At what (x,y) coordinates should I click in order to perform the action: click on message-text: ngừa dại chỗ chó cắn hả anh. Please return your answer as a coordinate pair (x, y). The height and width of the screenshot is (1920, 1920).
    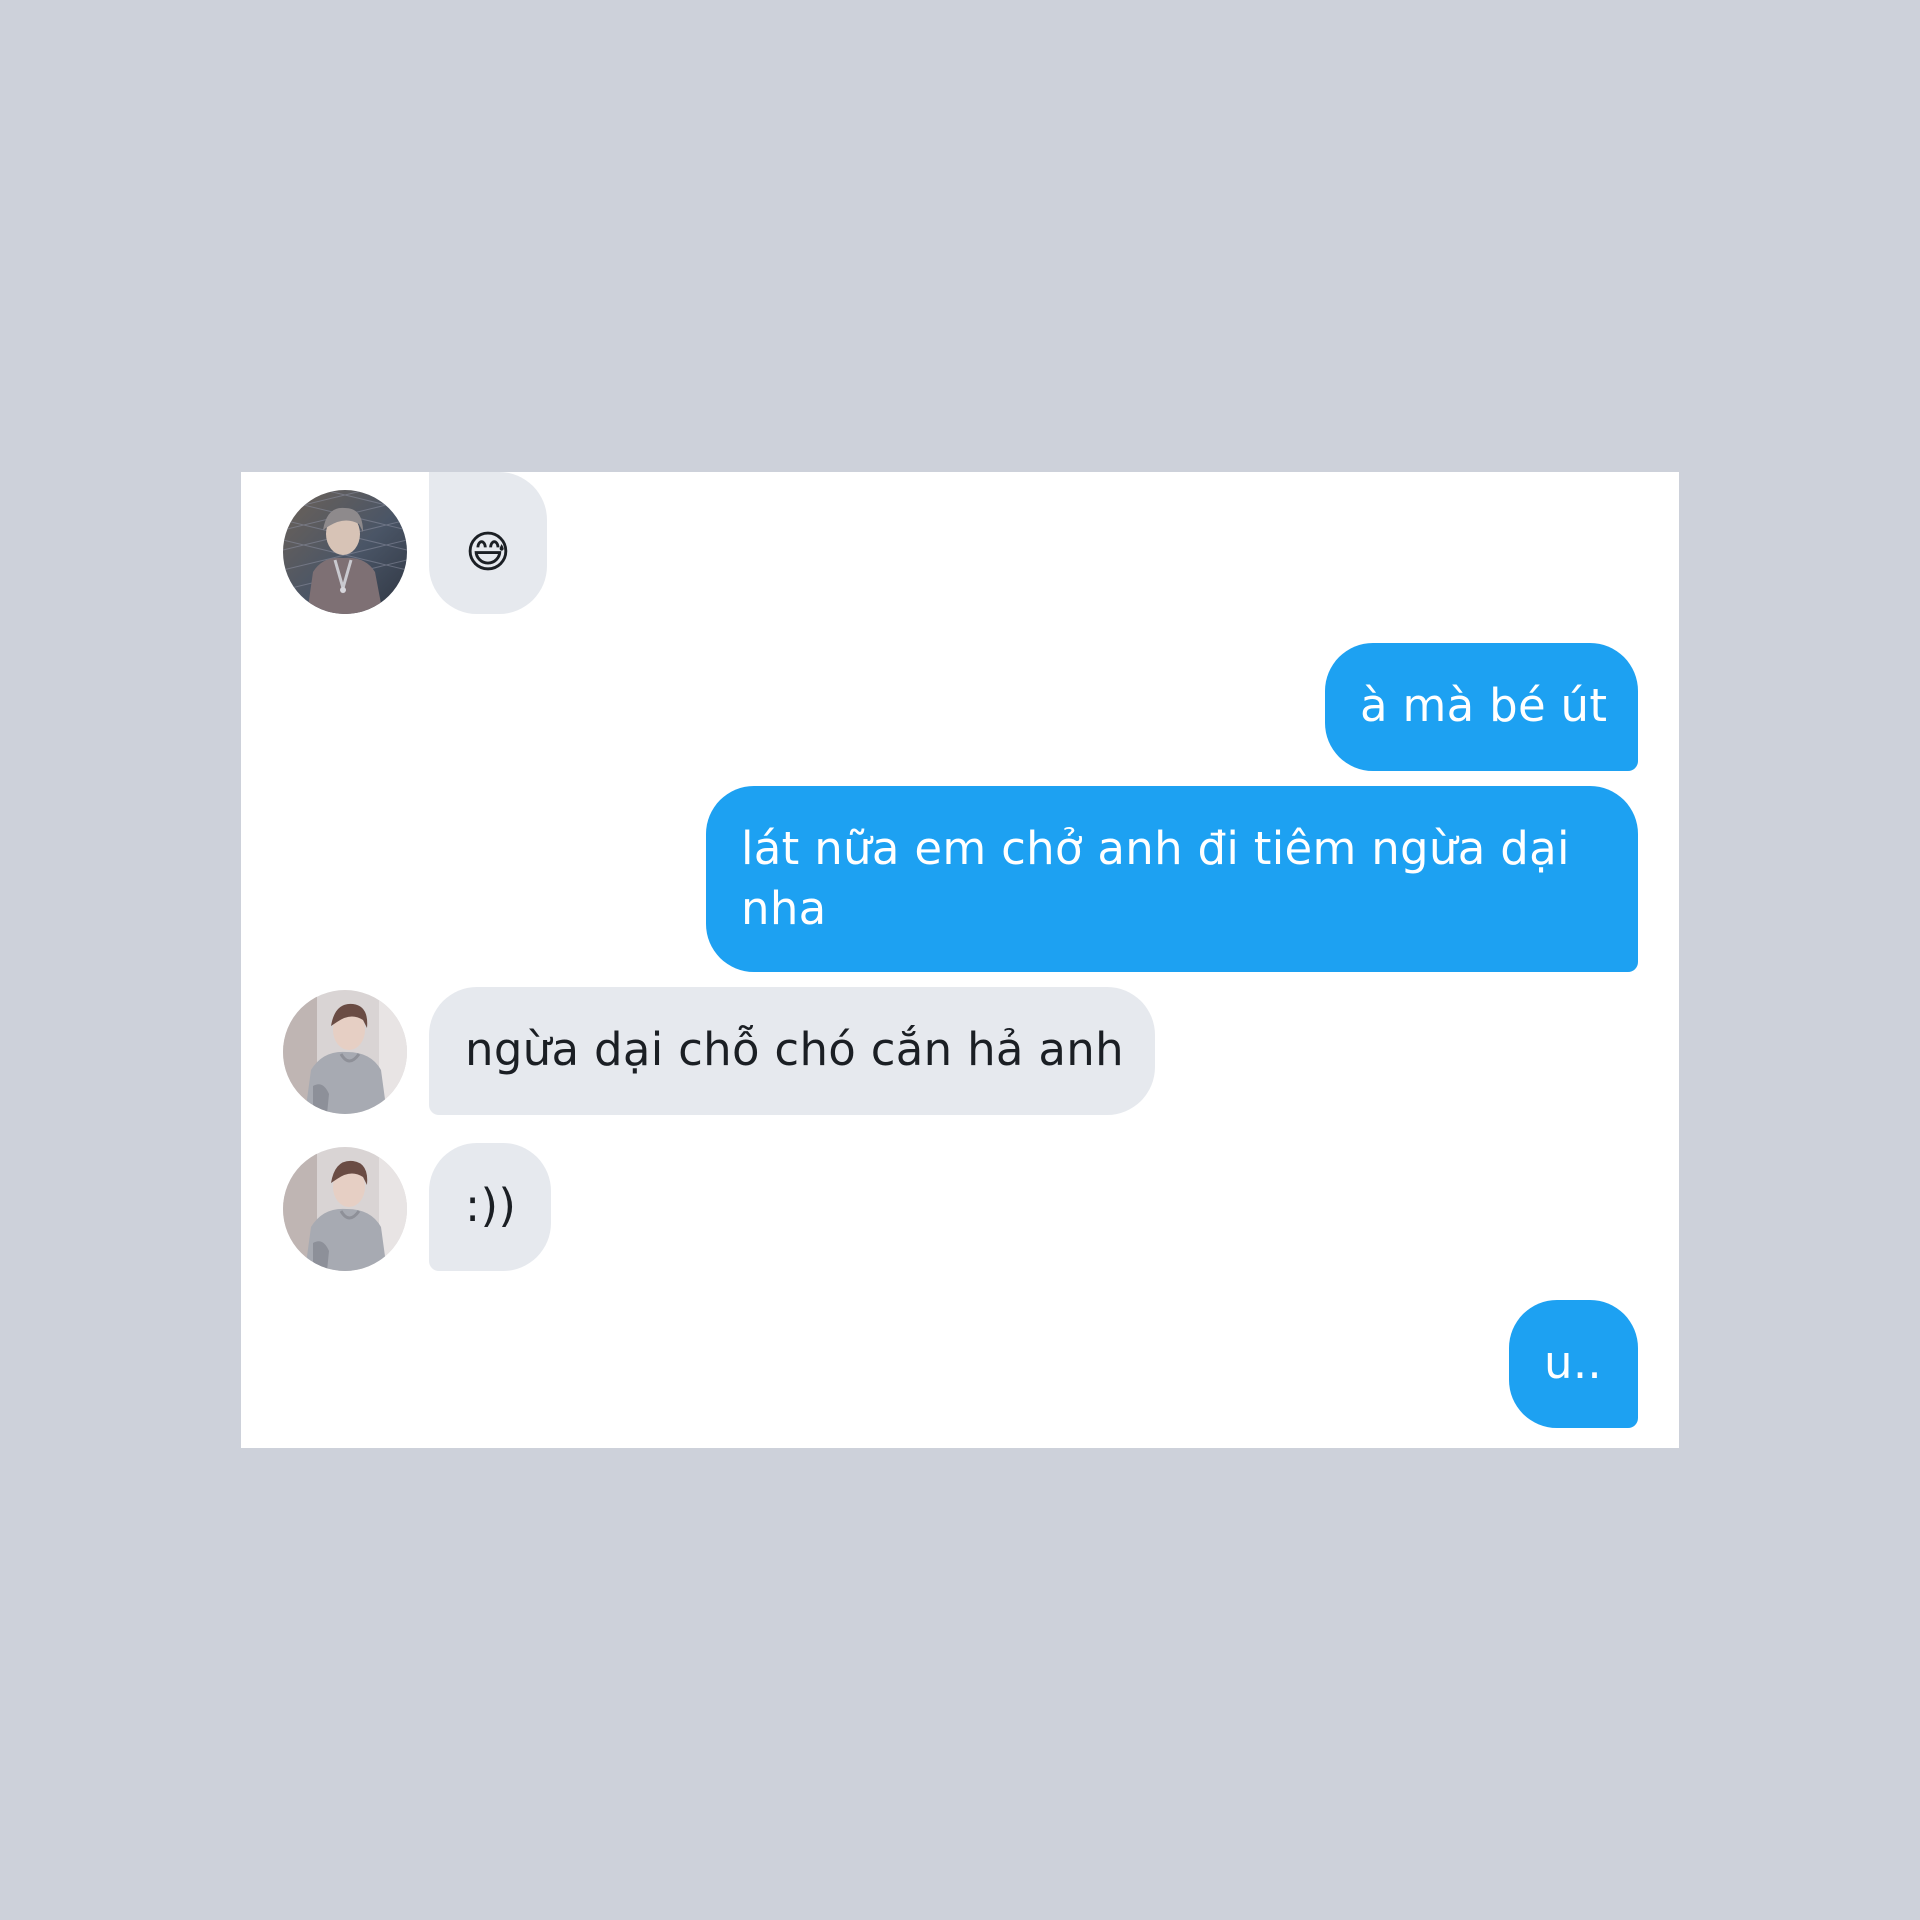
    Looking at the image, I should click on (794, 1049).